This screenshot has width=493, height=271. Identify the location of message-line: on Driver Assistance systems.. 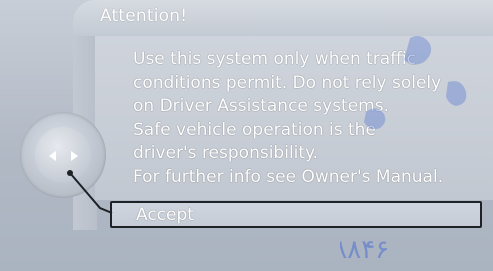
(261, 106).